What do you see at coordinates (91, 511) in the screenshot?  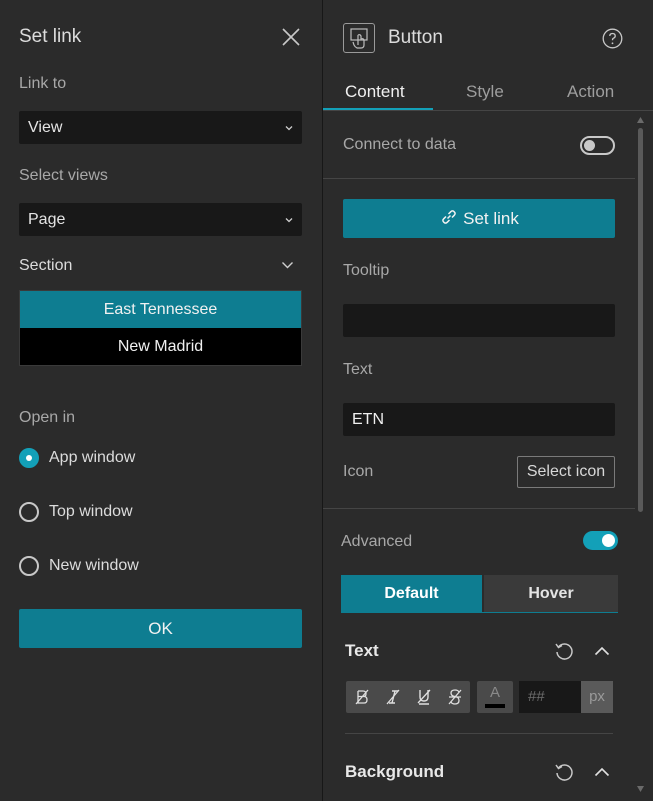 I see `radio-label: Top window` at bounding box center [91, 511].